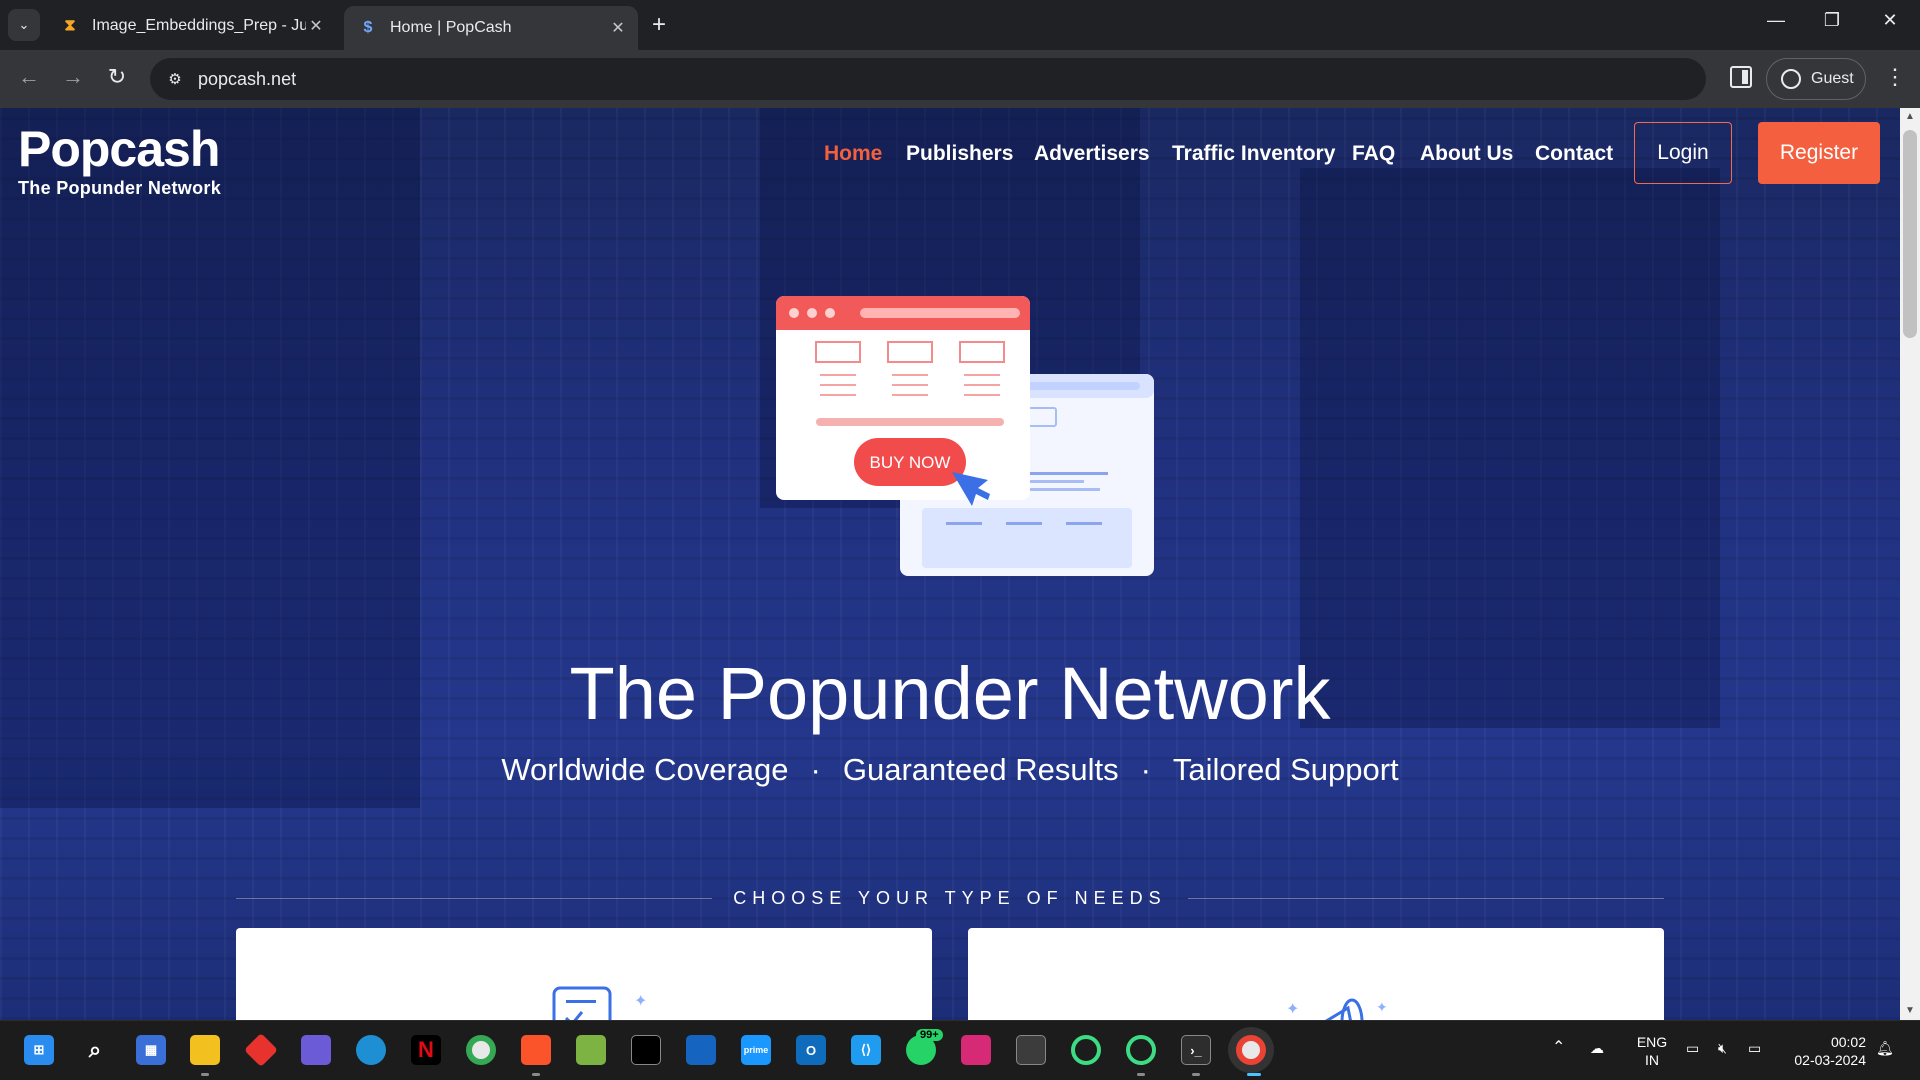  Describe the element at coordinates (929, 1035) in the screenshot. I see `notification-badge: 99+` at that location.